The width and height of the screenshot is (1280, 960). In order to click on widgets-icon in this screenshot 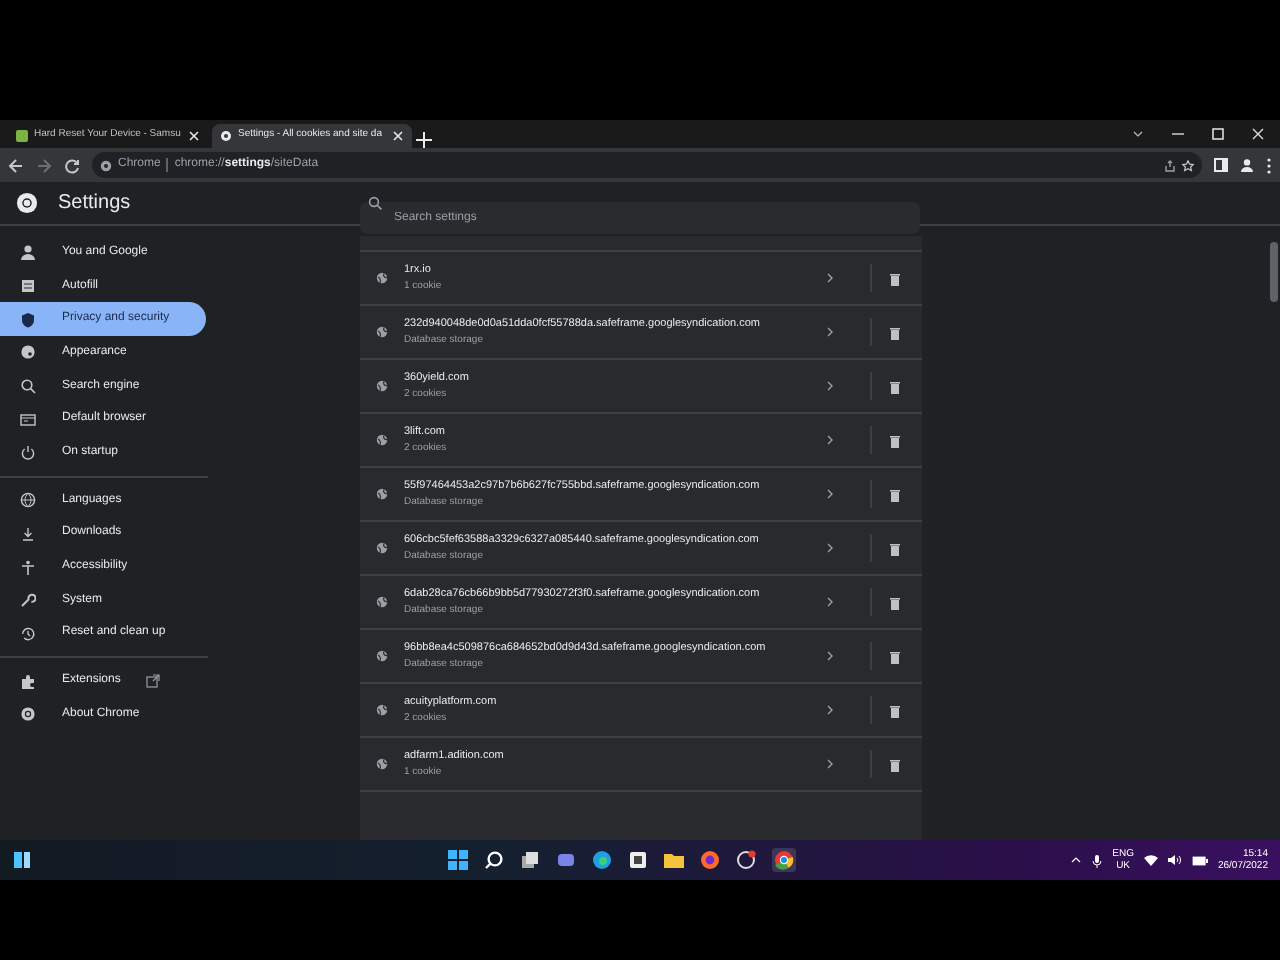, I will do `click(22, 860)`.